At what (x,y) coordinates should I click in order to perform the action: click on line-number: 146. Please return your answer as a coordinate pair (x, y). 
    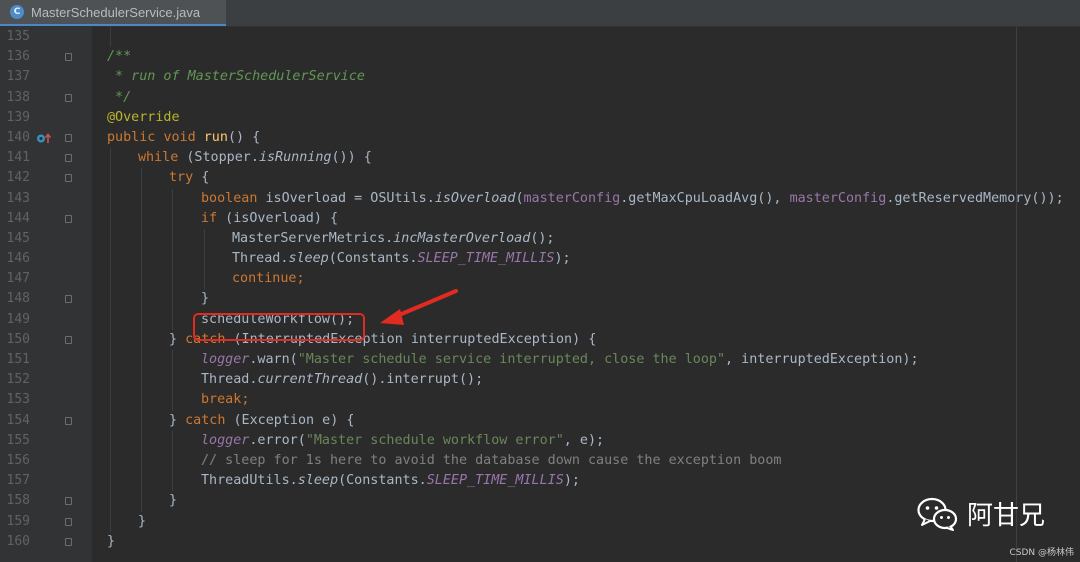
    Looking at the image, I should click on (18, 259).